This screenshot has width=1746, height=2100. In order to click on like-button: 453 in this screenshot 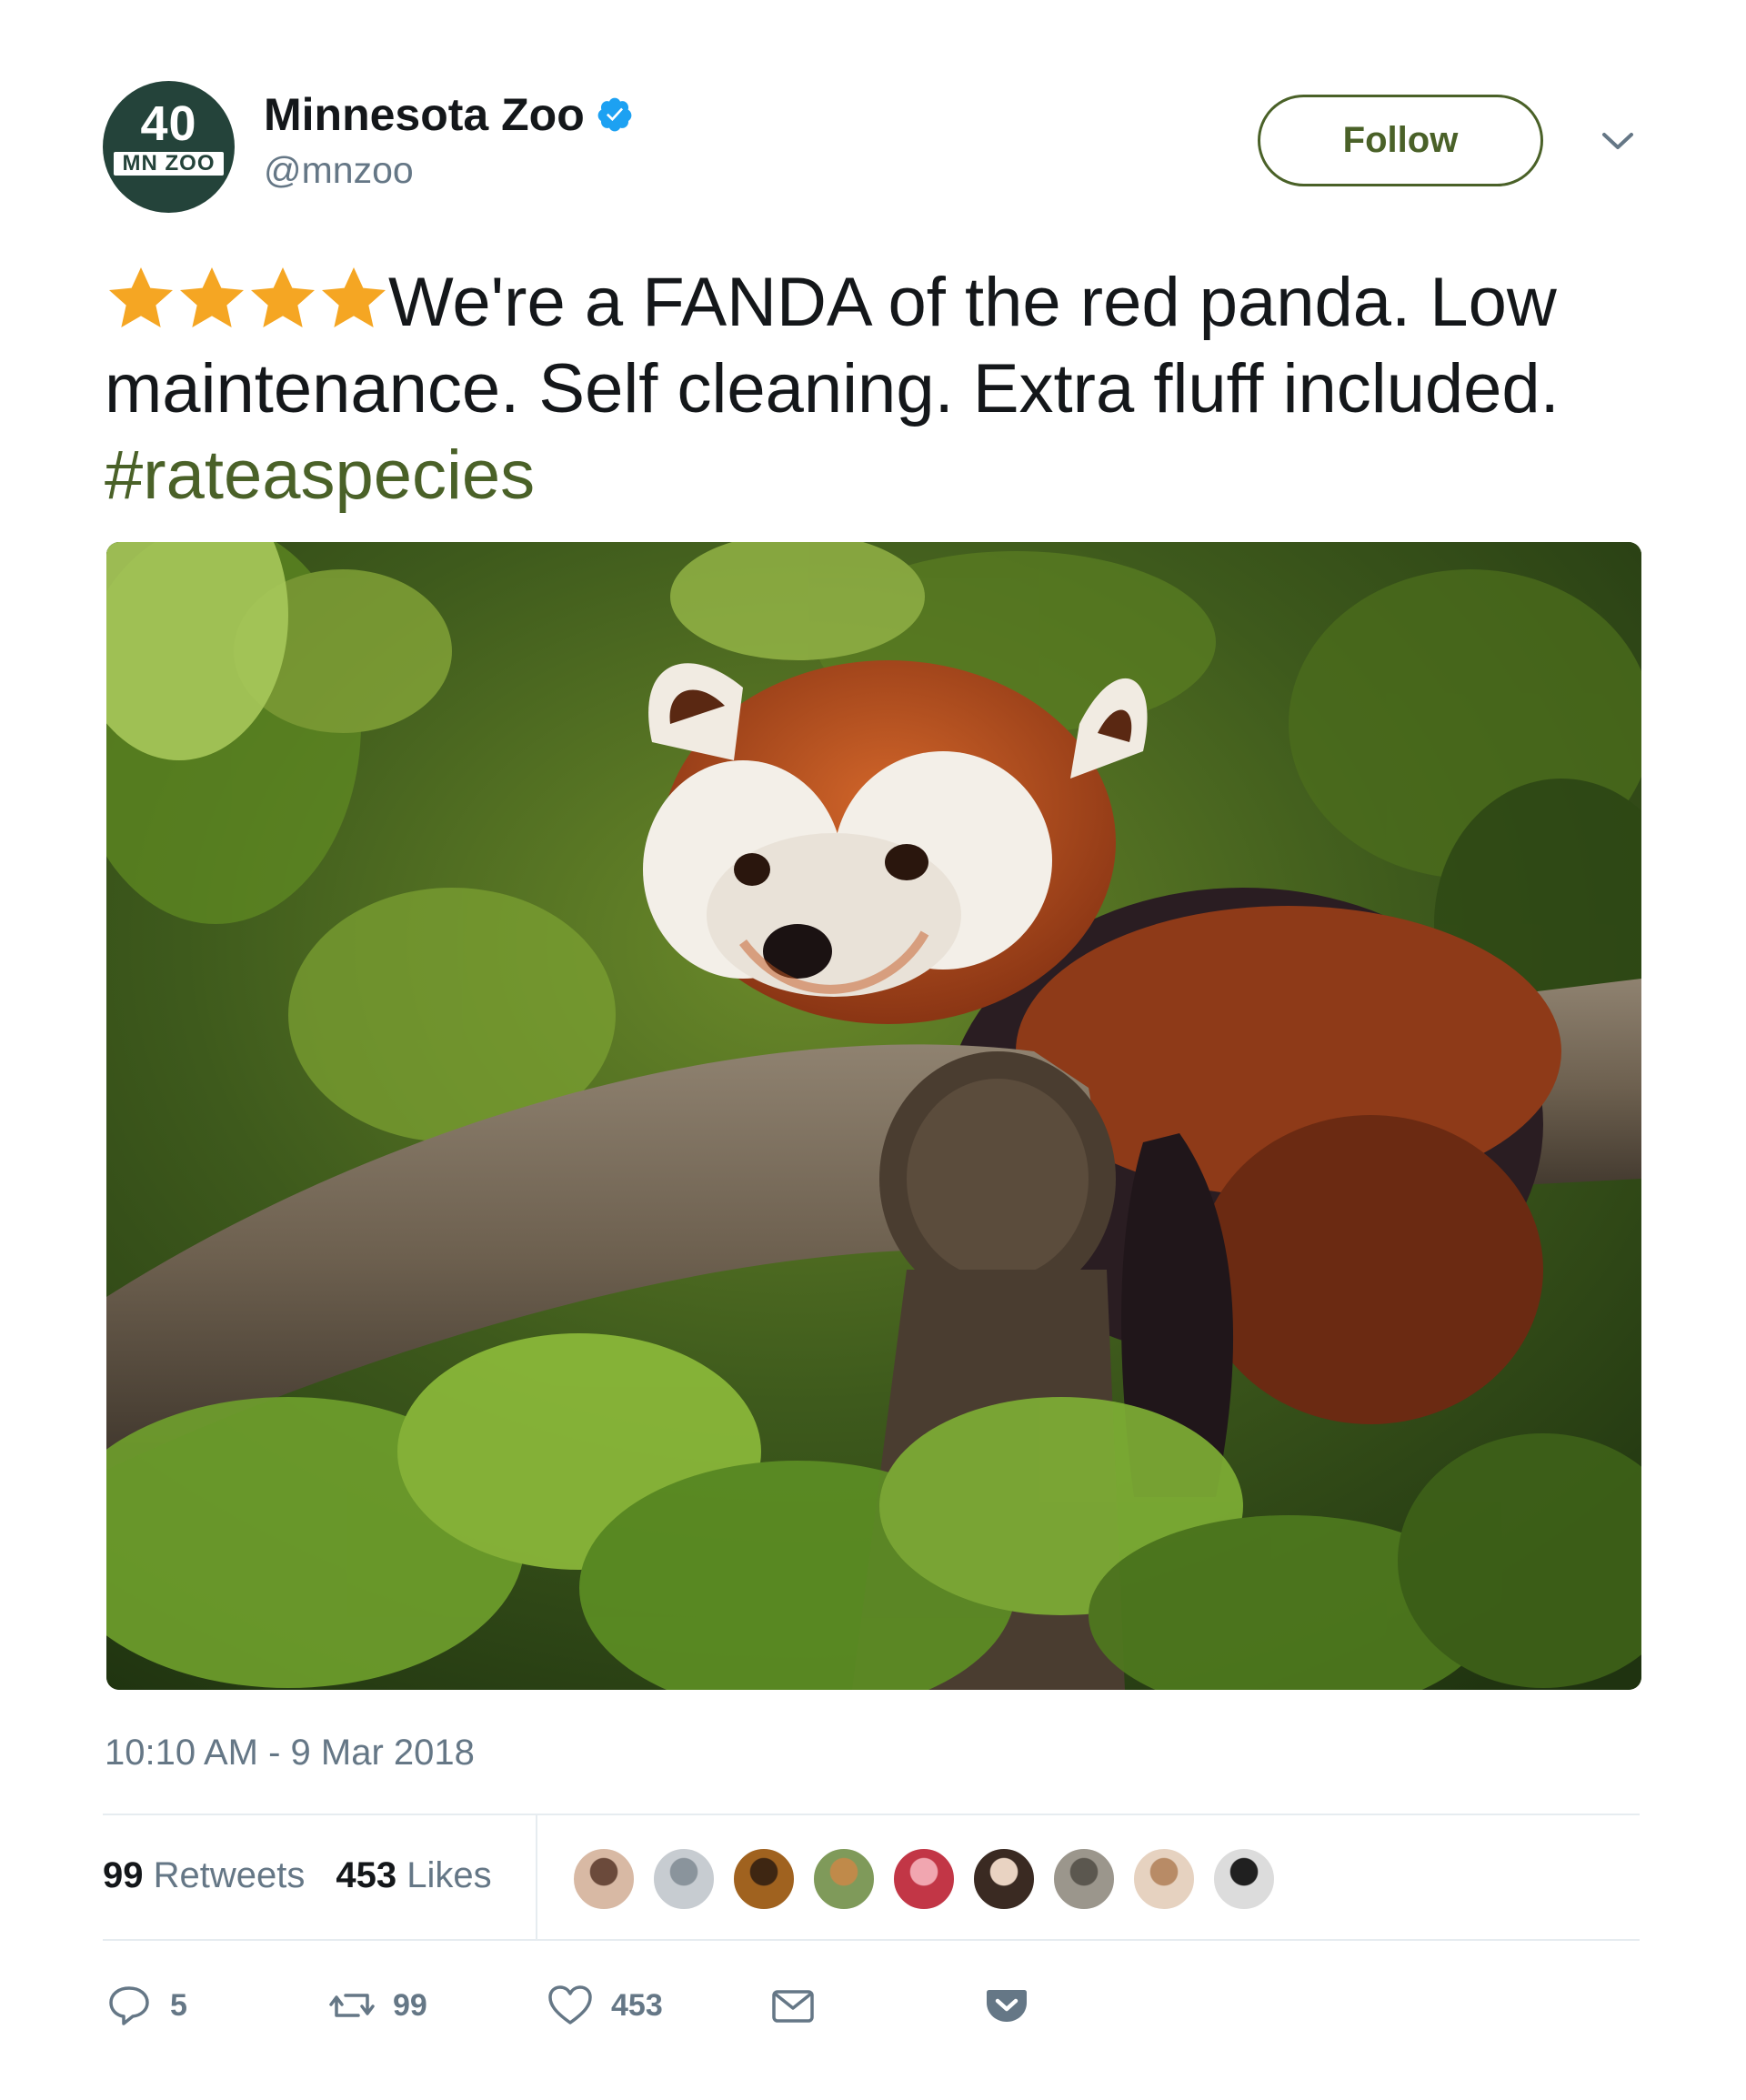, I will do `click(604, 2006)`.